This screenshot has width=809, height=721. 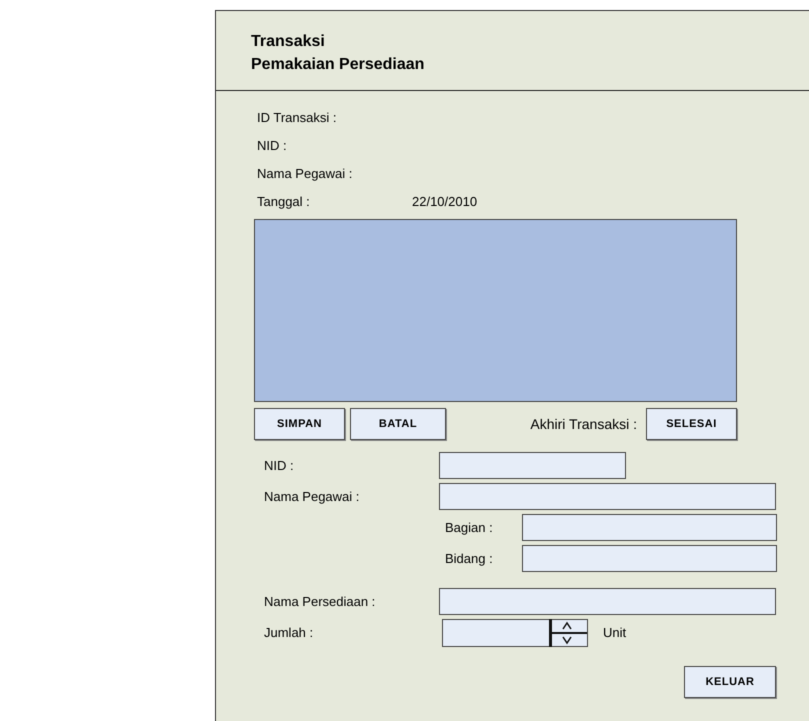 What do you see at coordinates (515, 632) in the screenshot?
I see `number-spinner` at bounding box center [515, 632].